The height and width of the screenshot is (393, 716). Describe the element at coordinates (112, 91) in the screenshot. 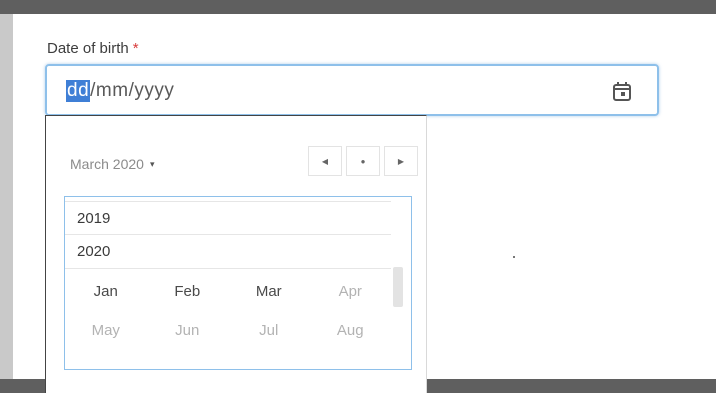

I see `month-segment: mm` at that location.